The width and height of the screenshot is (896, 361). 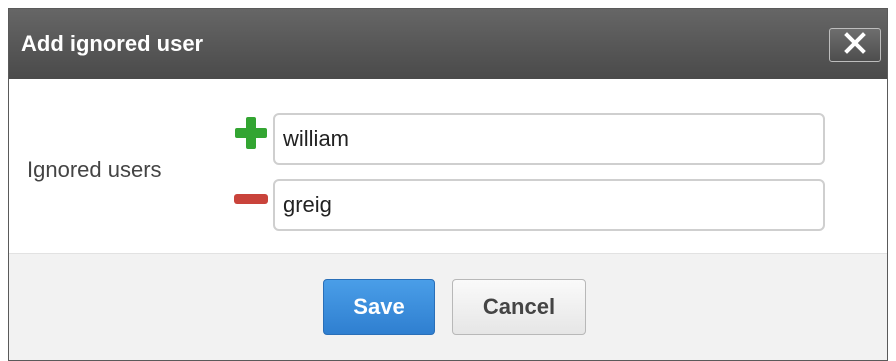 What do you see at coordinates (112, 43) in the screenshot?
I see `dialog-title: Add ignored user` at bounding box center [112, 43].